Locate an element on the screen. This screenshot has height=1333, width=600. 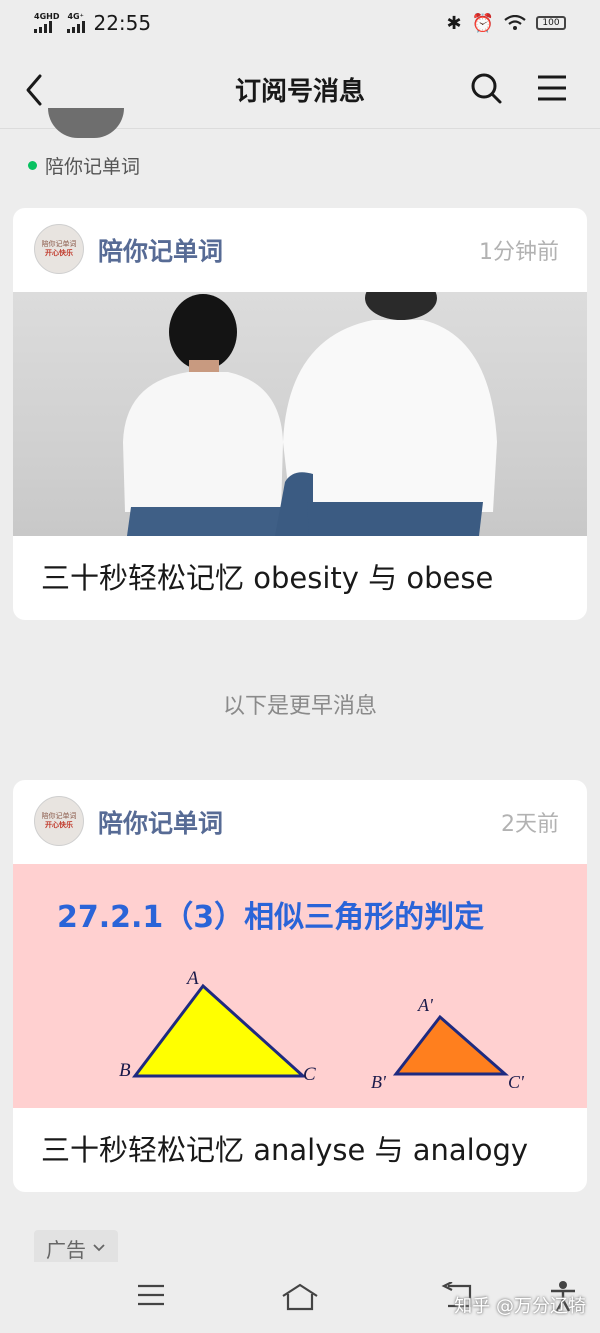
battery-icon: 100 is located at coordinates (551, 23).